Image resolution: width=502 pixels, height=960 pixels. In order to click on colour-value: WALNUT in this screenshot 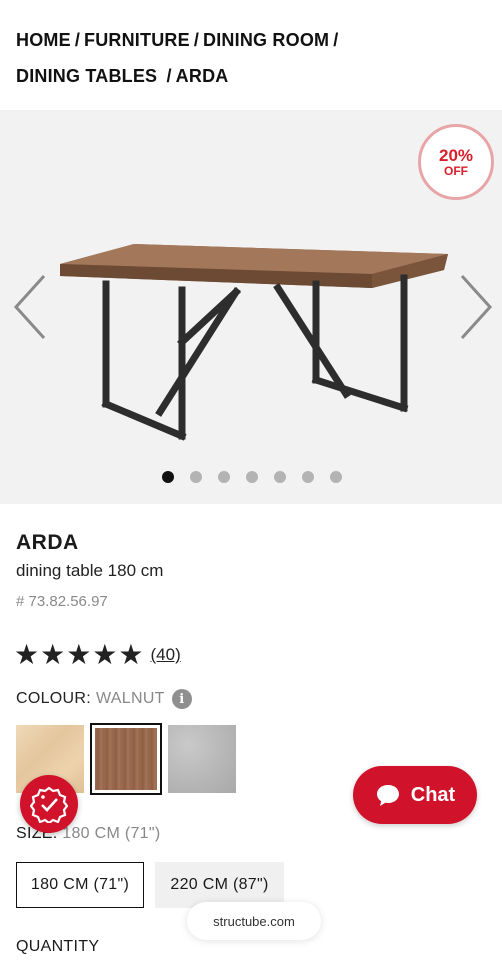, I will do `click(130, 698)`.